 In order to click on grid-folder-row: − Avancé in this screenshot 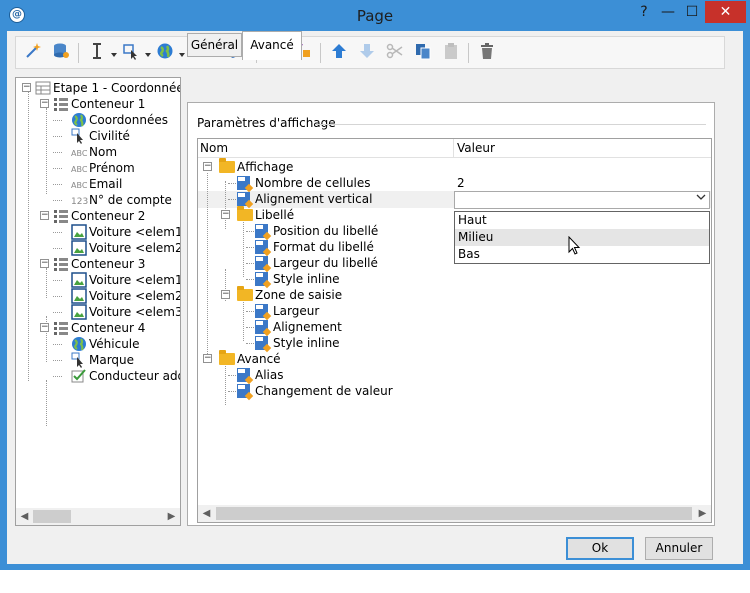, I will do `click(454, 358)`.